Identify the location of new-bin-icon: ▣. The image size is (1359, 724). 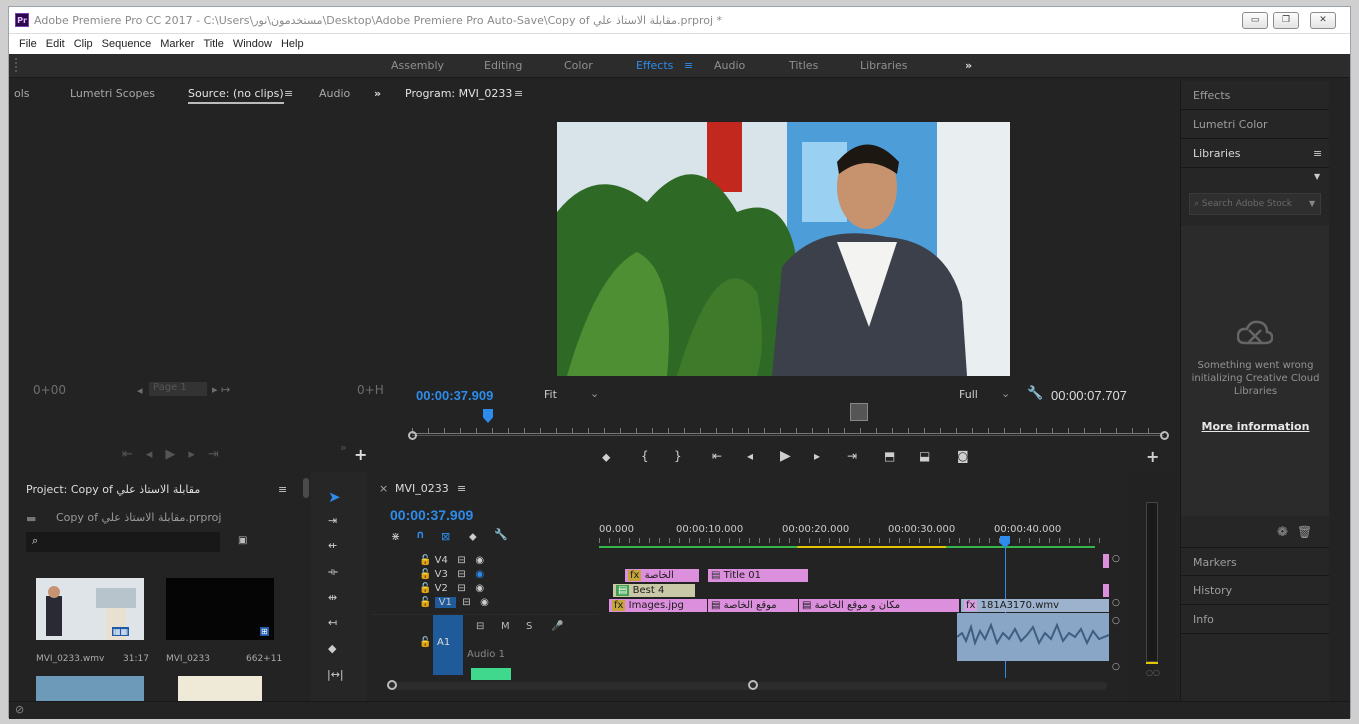
(242, 540).